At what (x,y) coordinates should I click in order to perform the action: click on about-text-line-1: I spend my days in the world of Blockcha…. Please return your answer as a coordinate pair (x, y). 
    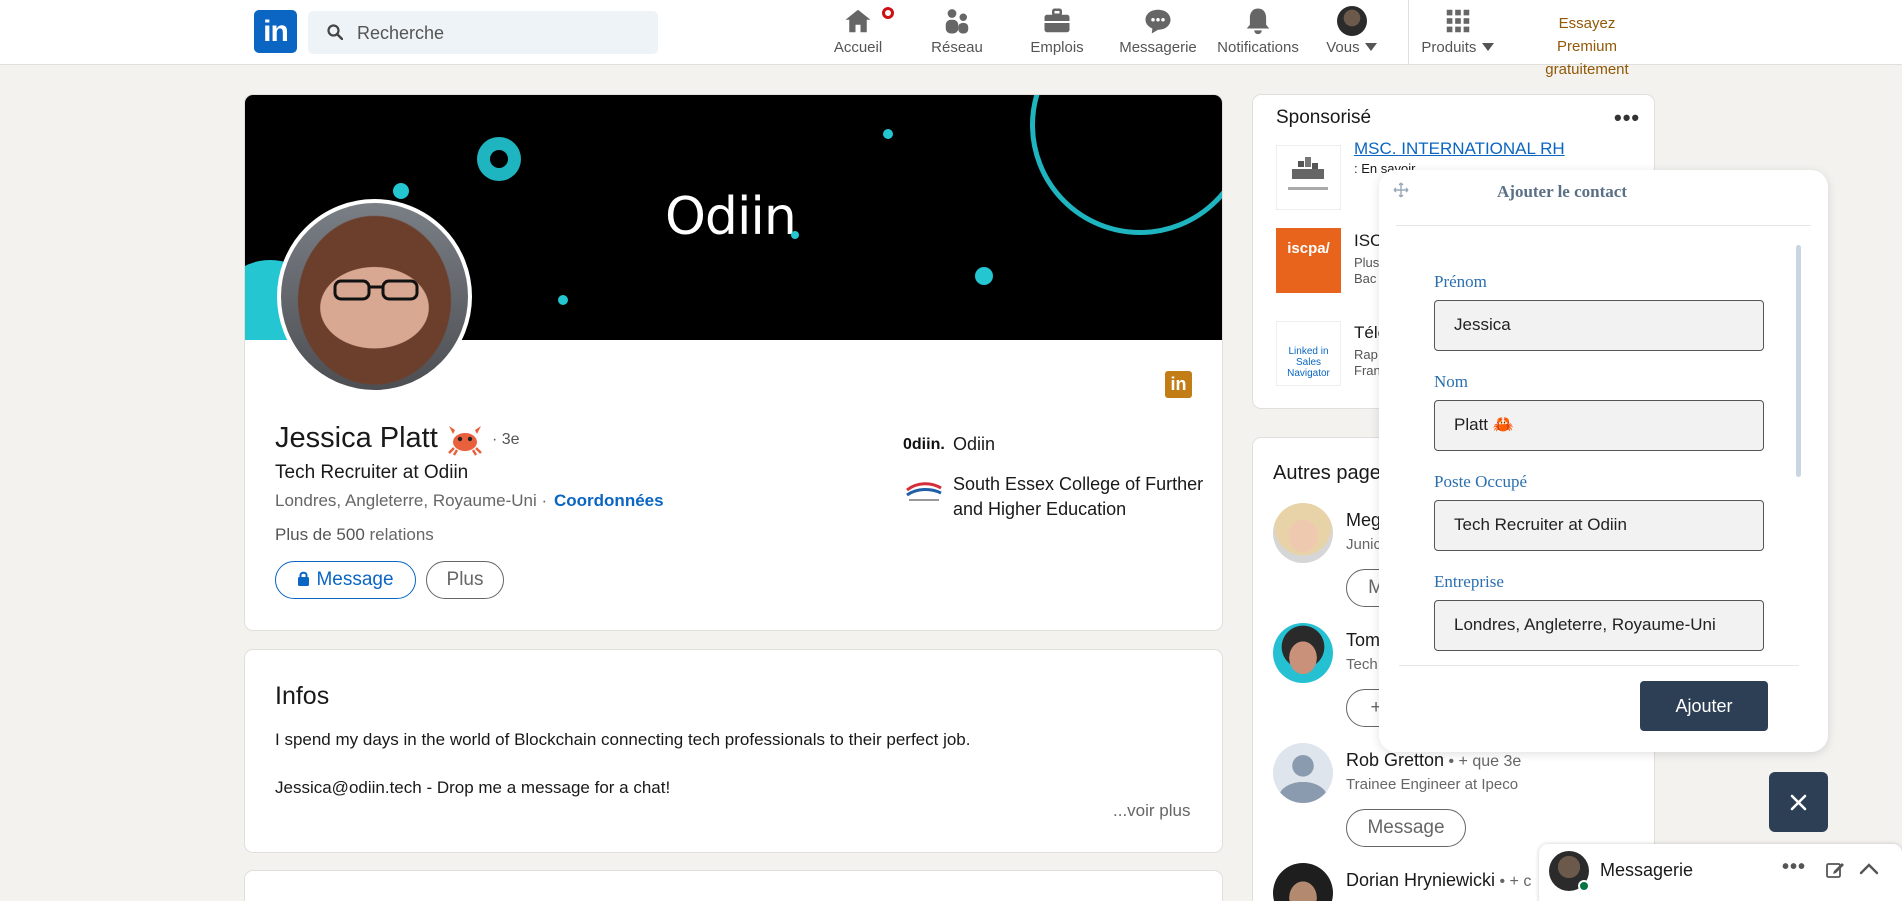
    Looking at the image, I should click on (623, 739).